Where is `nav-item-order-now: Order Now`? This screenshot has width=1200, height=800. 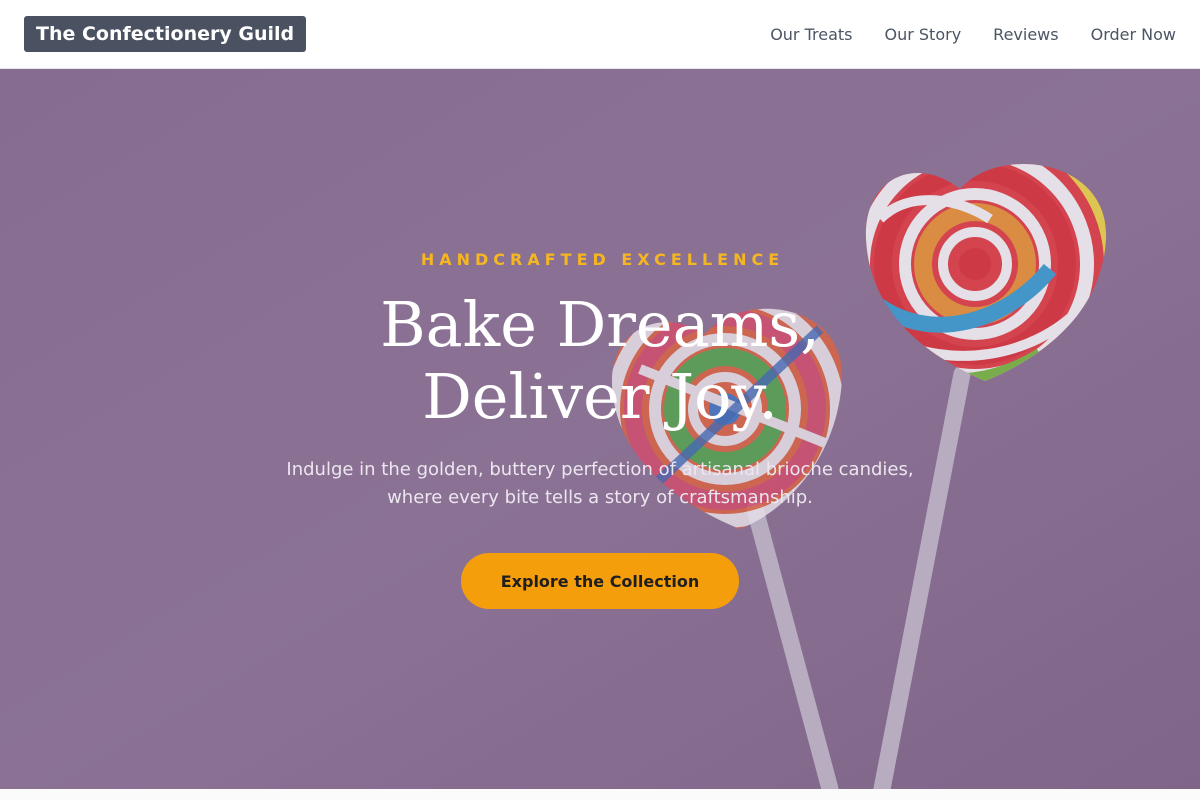
nav-item-order-now: Order Now is located at coordinates (1133, 34).